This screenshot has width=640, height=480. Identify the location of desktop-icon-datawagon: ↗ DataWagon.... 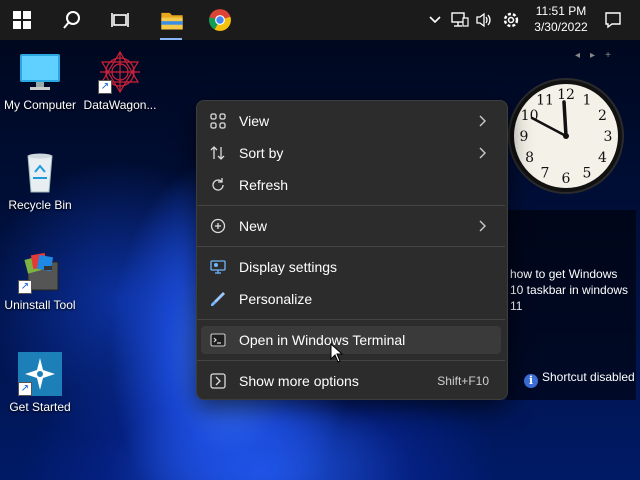
(120, 81).